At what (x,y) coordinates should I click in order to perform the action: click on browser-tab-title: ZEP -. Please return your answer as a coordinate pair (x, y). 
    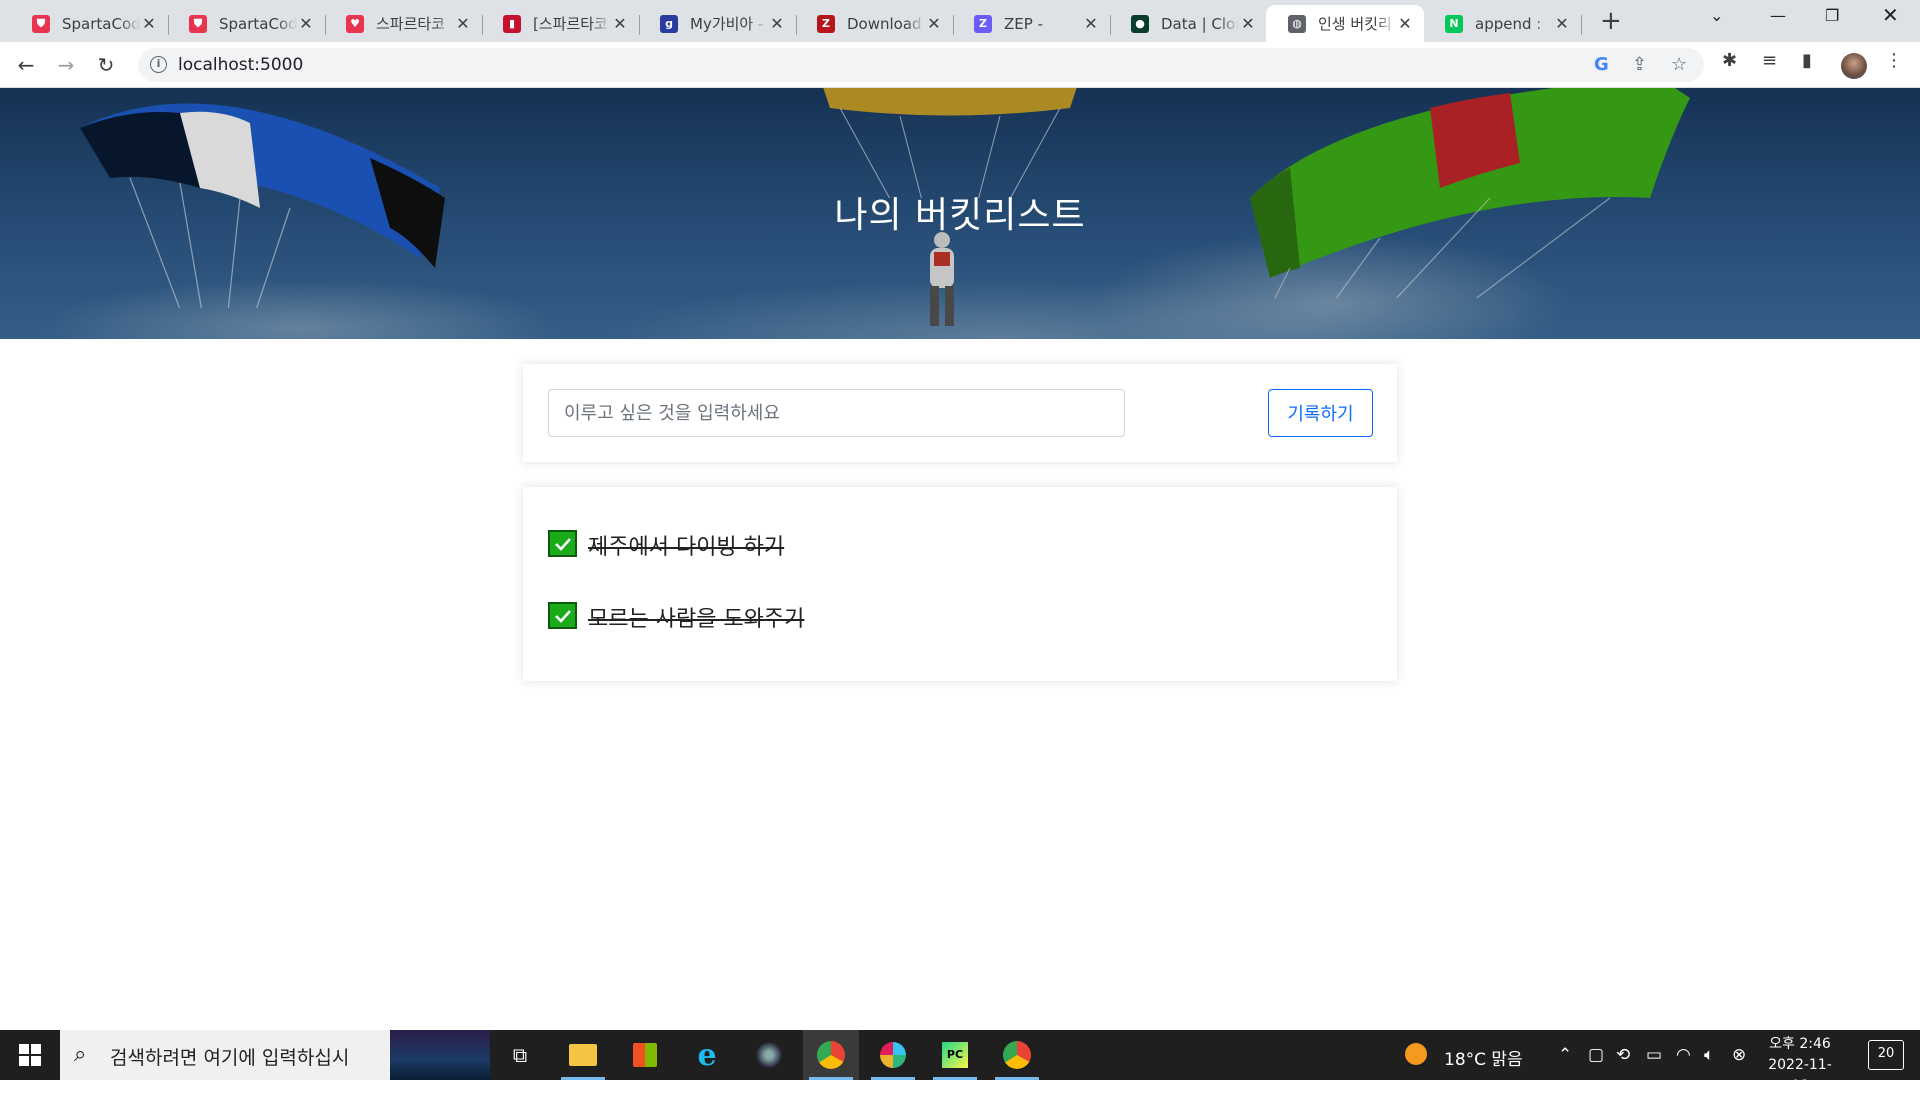
    Looking at the image, I should click on (1023, 23).